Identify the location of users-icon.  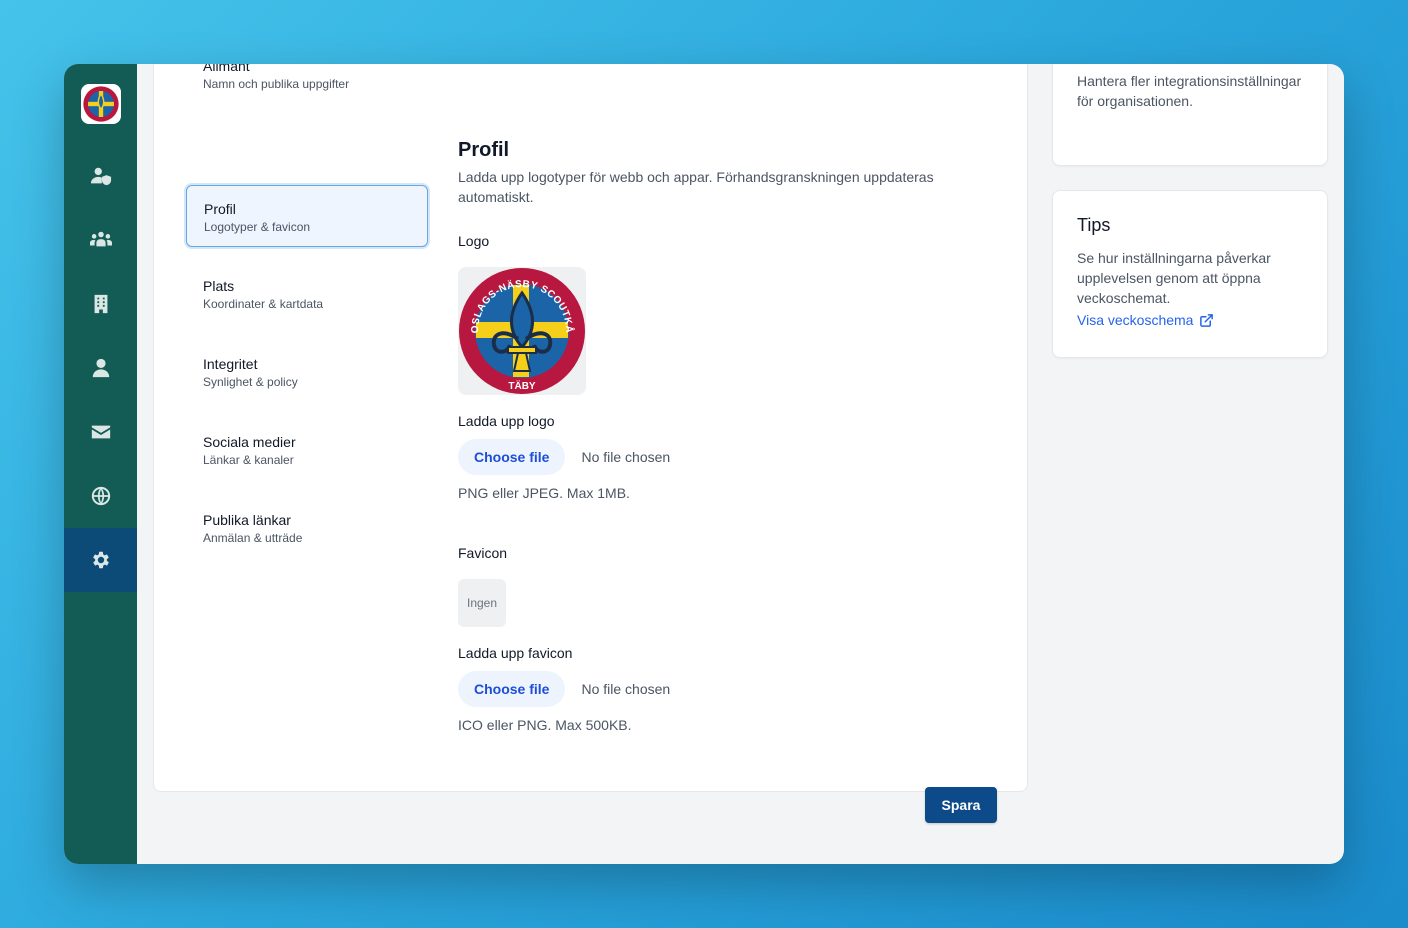
(100, 239).